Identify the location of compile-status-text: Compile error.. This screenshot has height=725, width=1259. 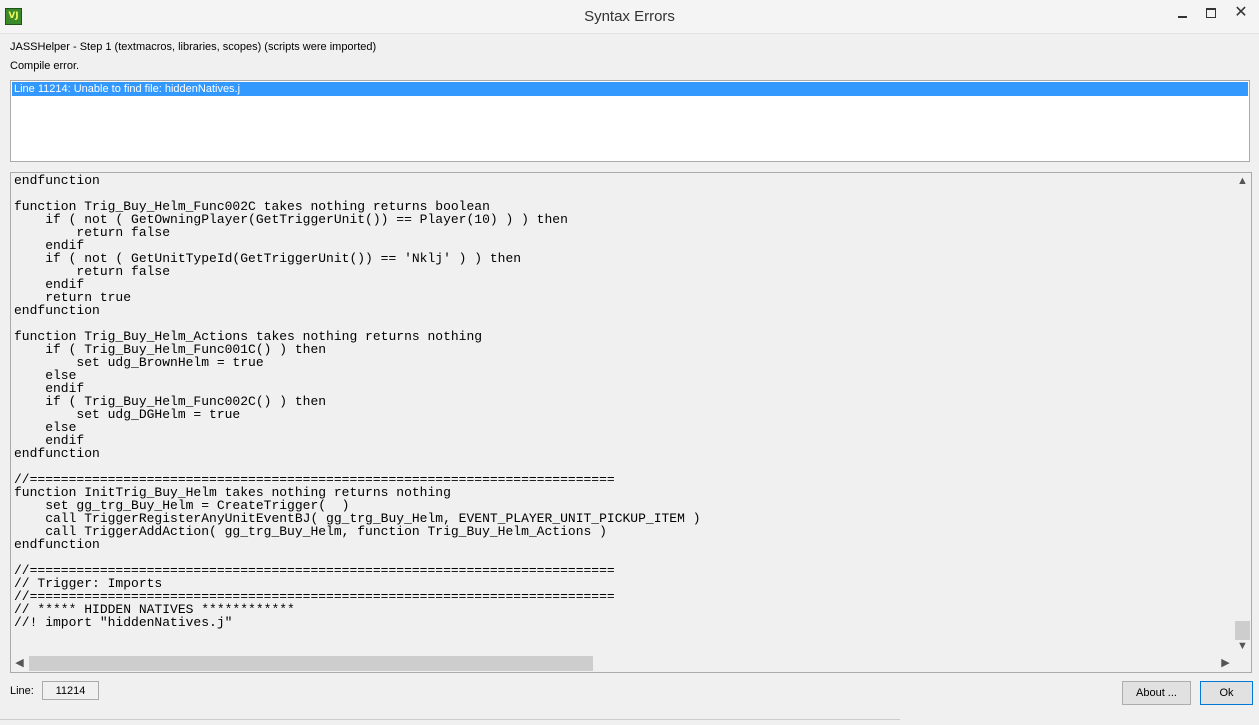
(45, 66).